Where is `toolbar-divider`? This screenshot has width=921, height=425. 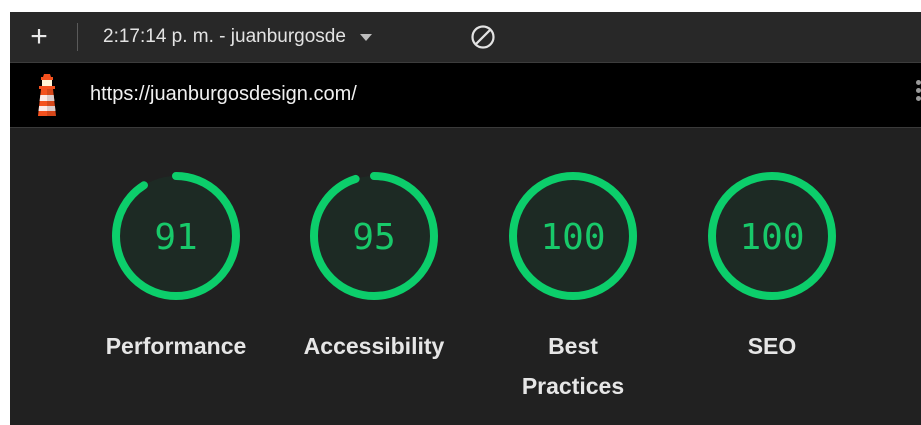 toolbar-divider is located at coordinates (77, 37).